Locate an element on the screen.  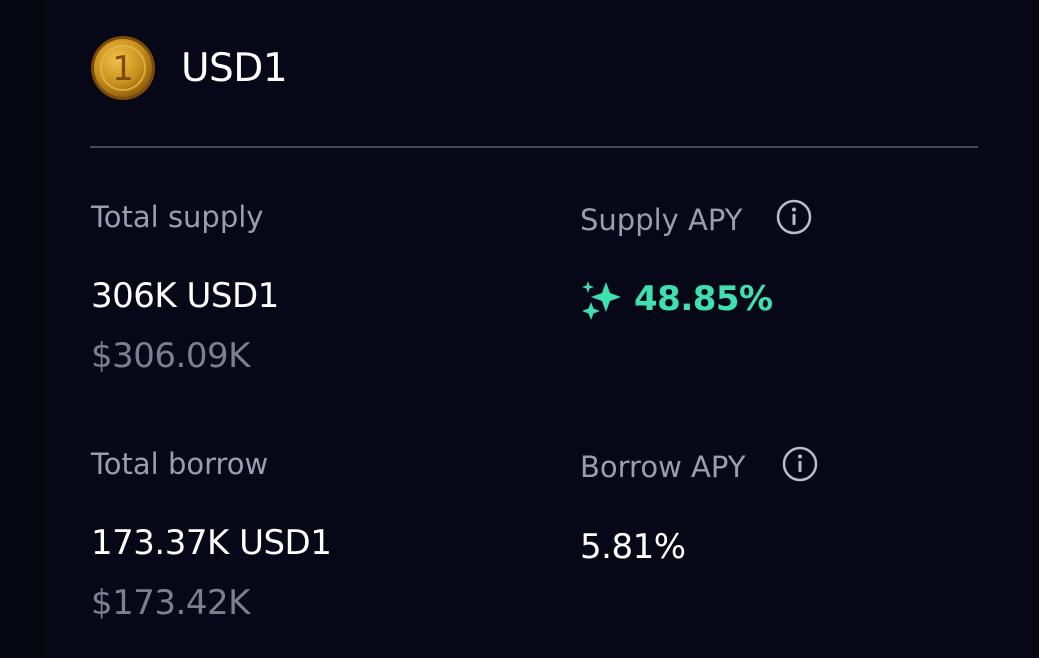
token-header: 1 USD1 is located at coordinates (189, 68).